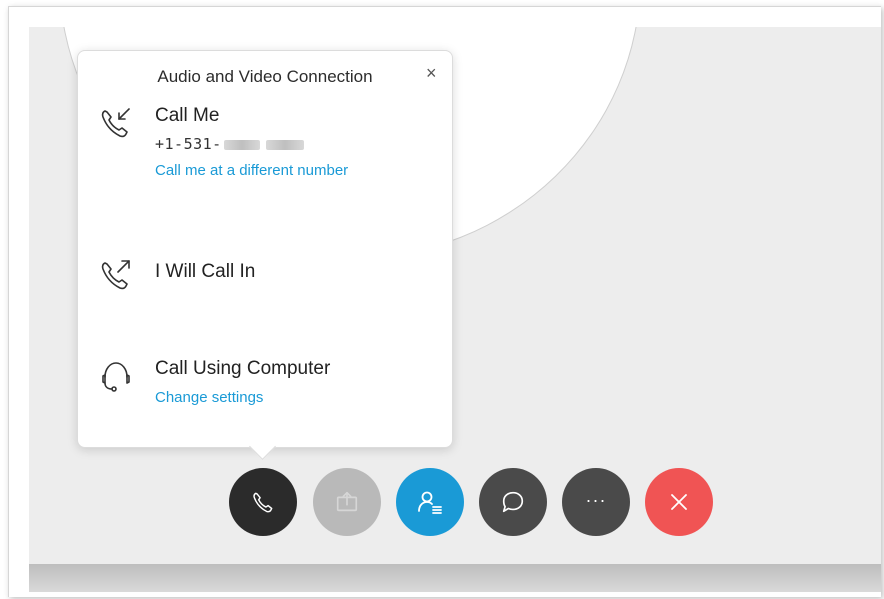  I want to click on participants-button, so click(430, 502).